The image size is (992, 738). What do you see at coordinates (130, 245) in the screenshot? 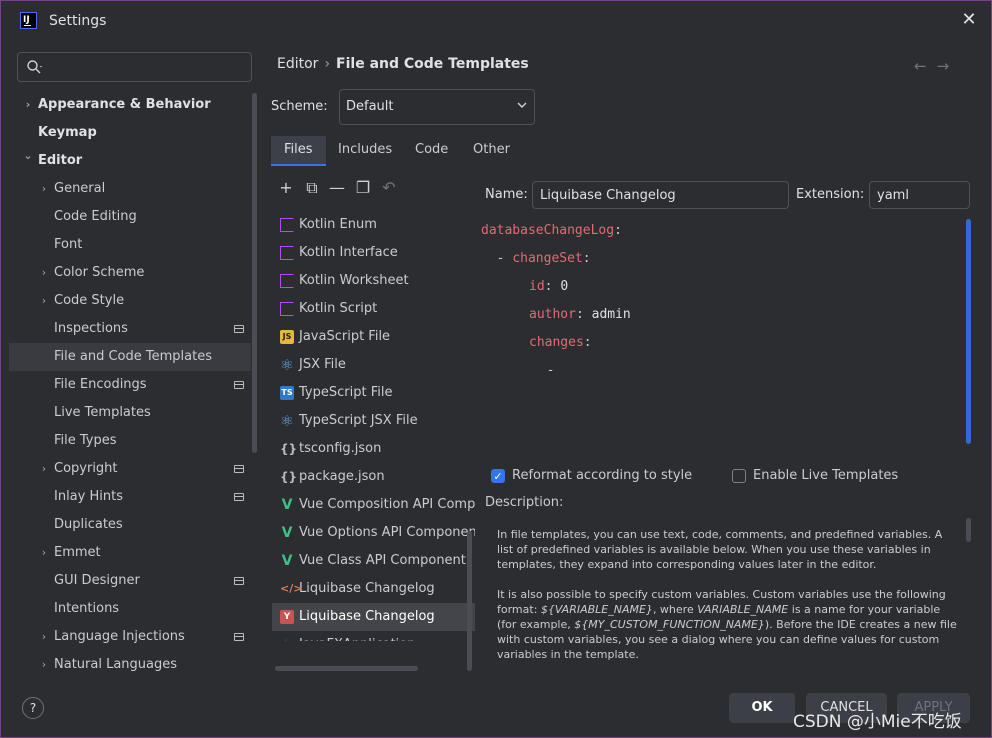
I see `sidebar-item-font: Font` at bounding box center [130, 245].